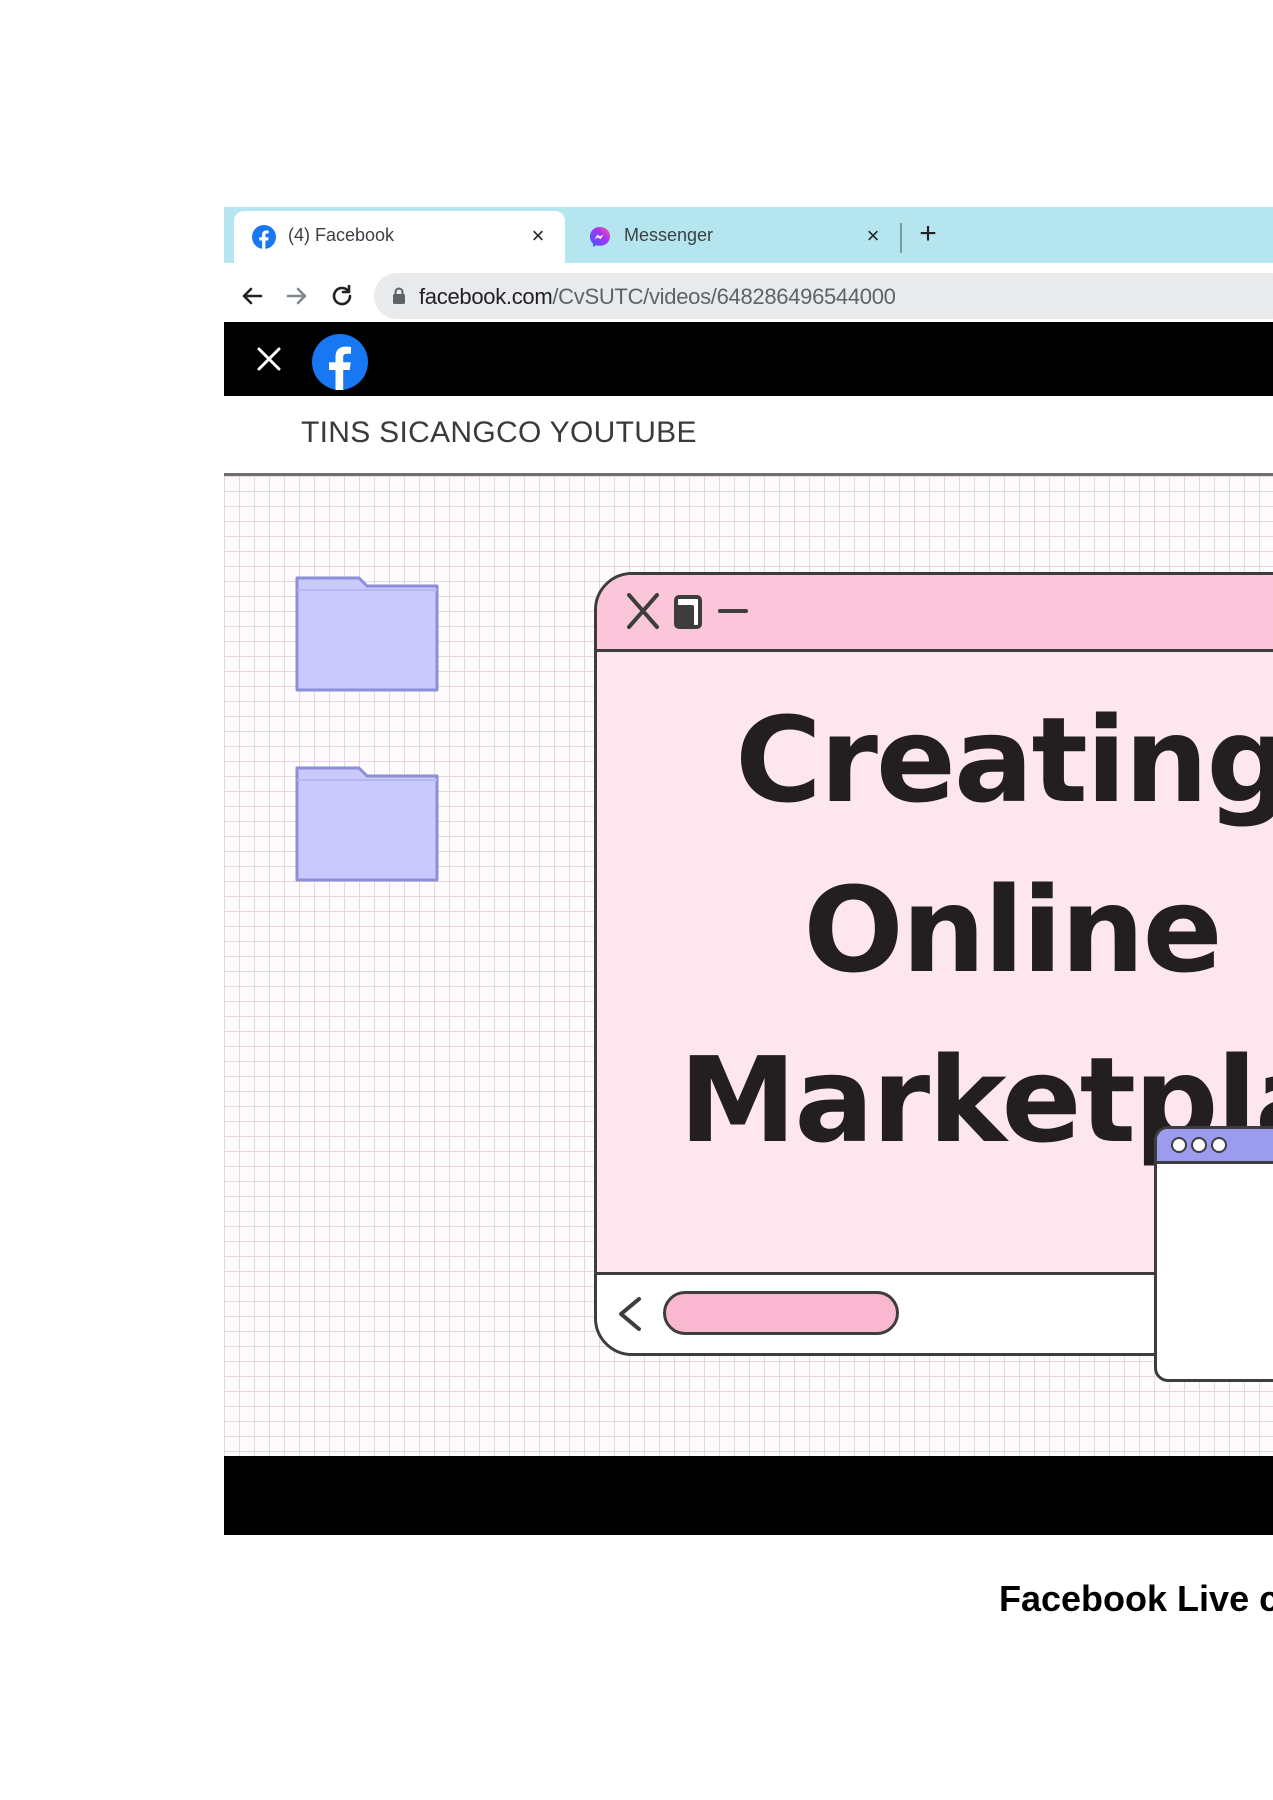 This screenshot has width=1273, height=1800. I want to click on forward-arrow-icon, so click(297, 296).